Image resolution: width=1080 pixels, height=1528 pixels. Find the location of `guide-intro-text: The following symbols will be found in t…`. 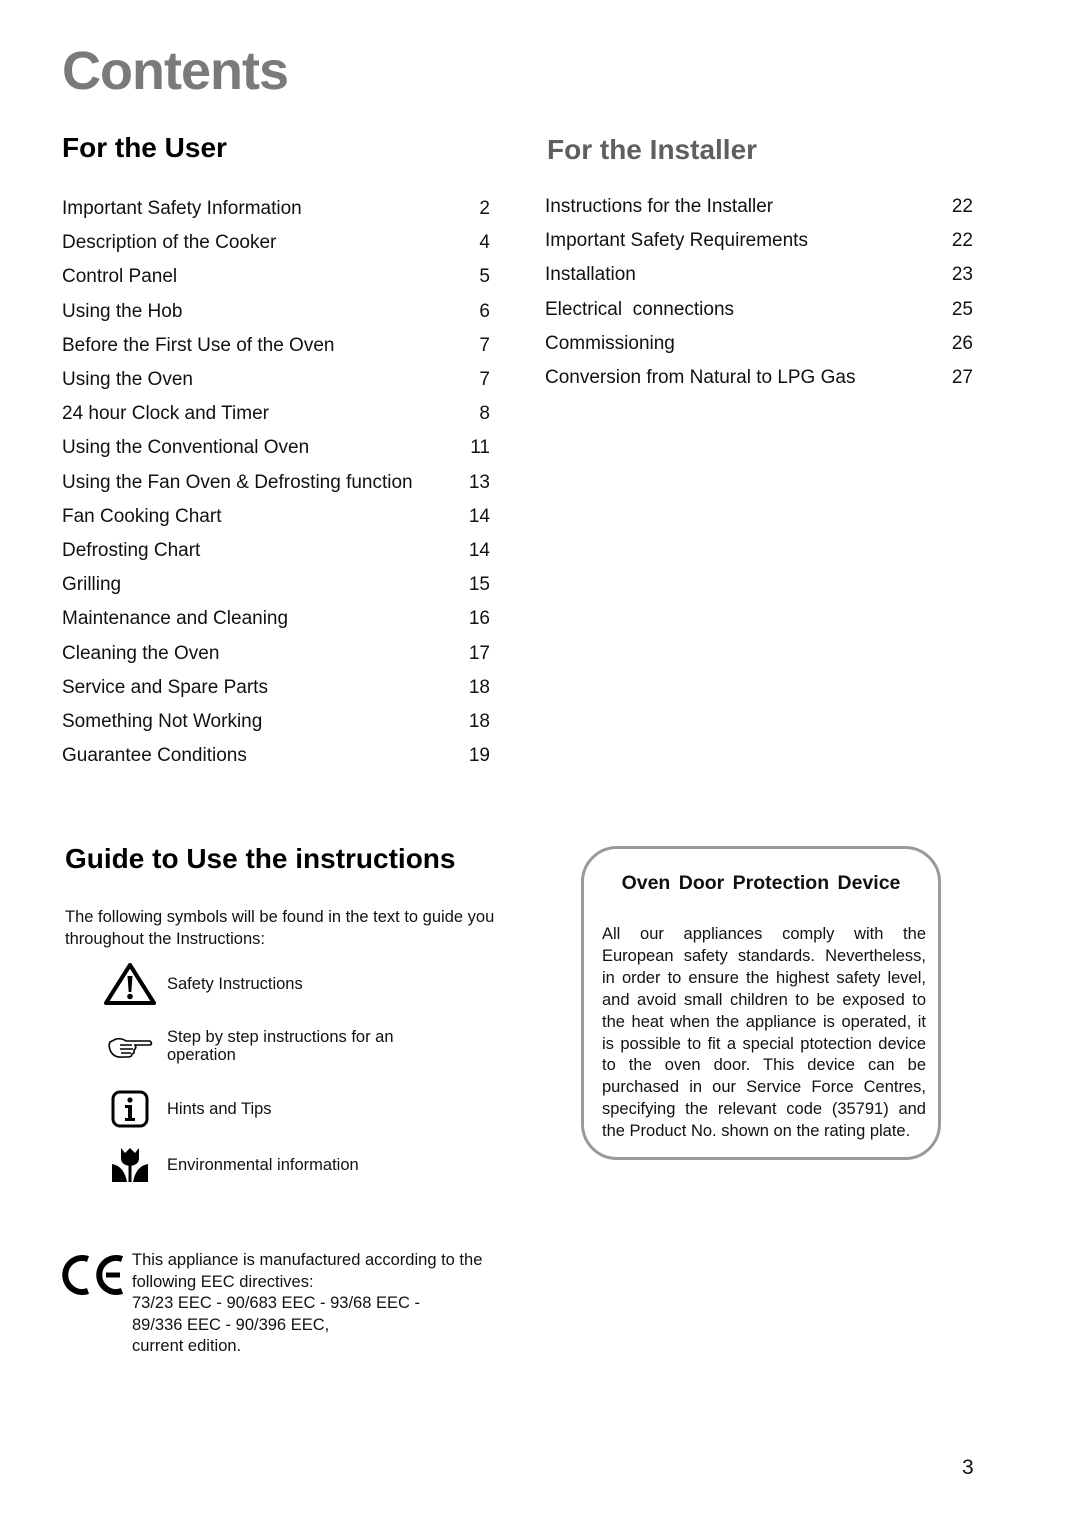

guide-intro-text: The following symbols will be found in t… is located at coordinates (280, 928).